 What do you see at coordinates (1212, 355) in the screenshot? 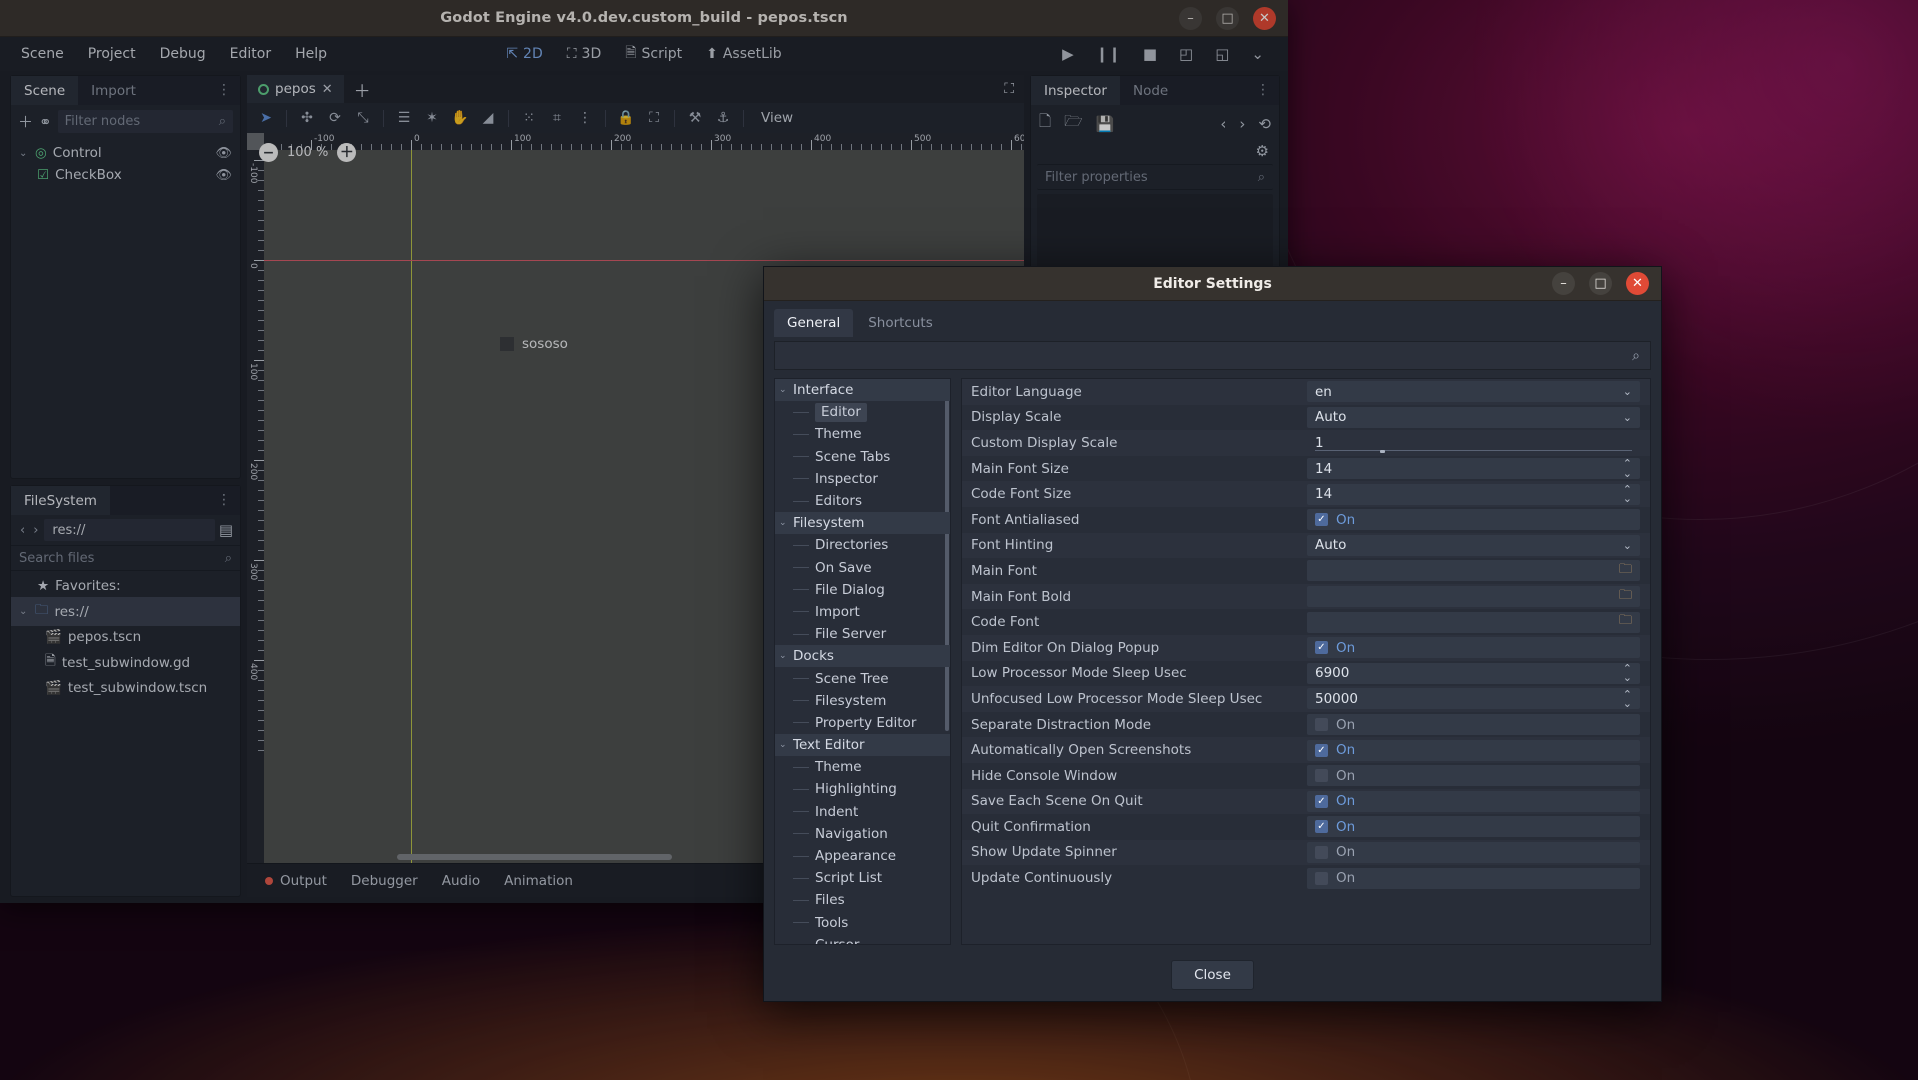
I see `settings-search-input: ⌕` at bounding box center [1212, 355].